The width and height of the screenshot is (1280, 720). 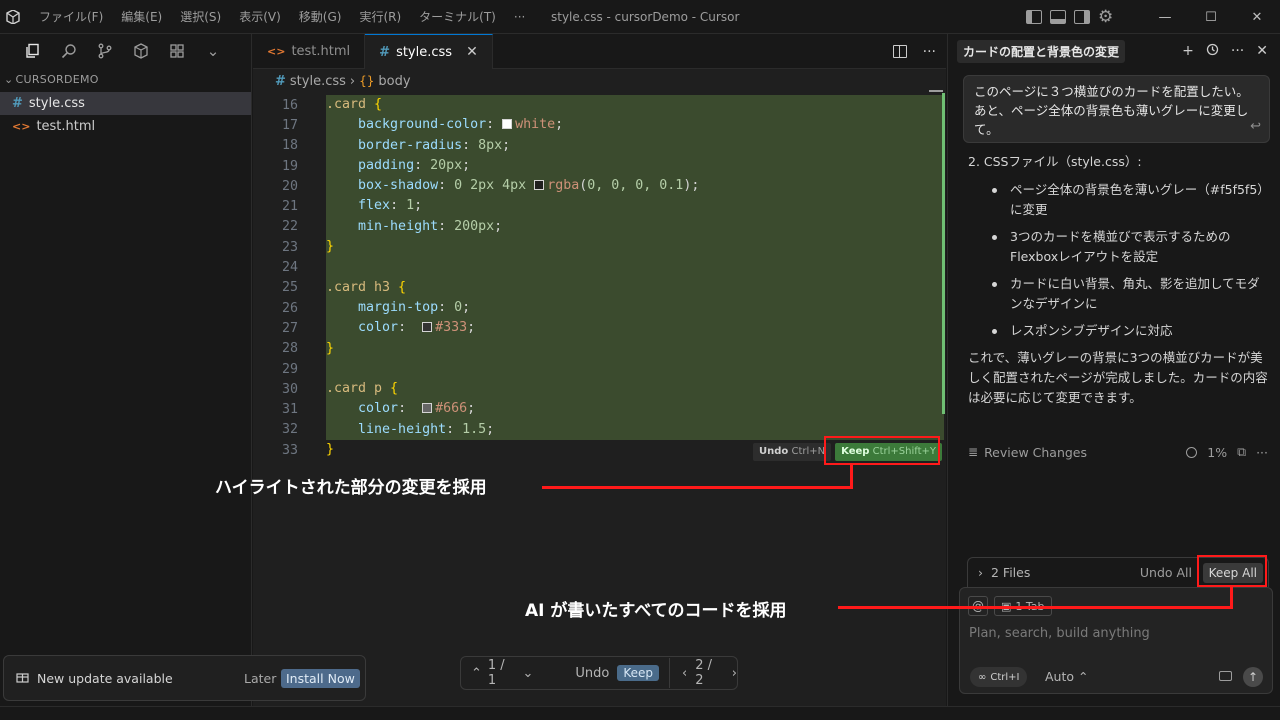 I want to click on search-icon, so click(x=69, y=51).